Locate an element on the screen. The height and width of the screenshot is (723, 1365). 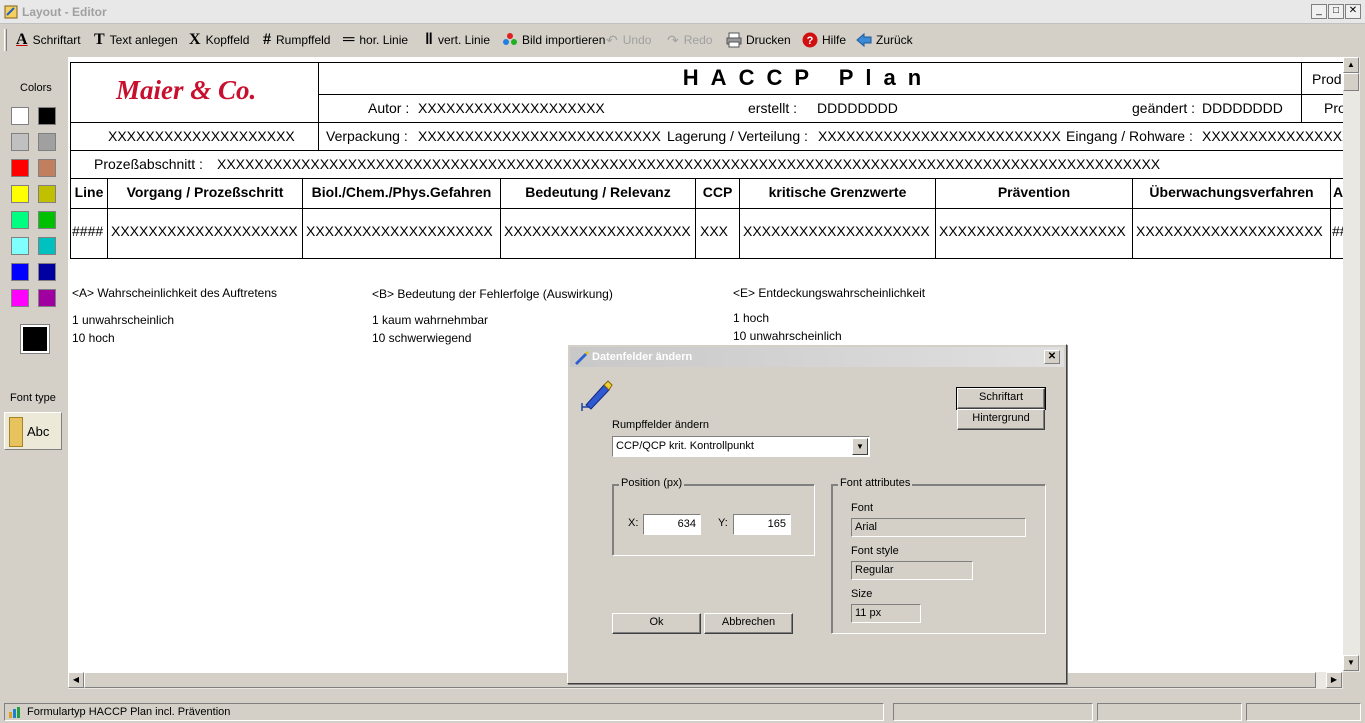
cancel-button: Abbrechen is located at coordinates (748, 623).